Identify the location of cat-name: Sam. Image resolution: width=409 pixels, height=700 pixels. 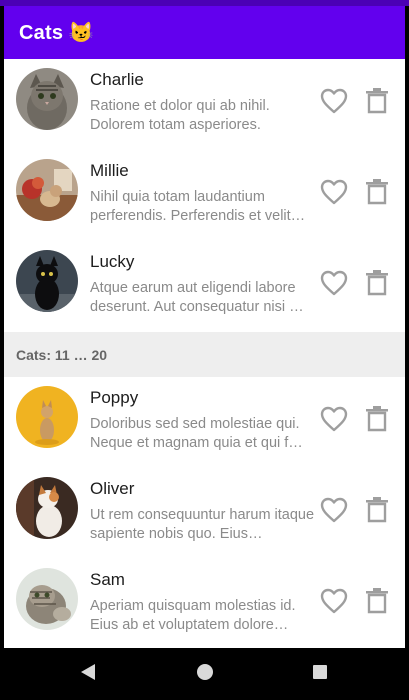
(107, 579).